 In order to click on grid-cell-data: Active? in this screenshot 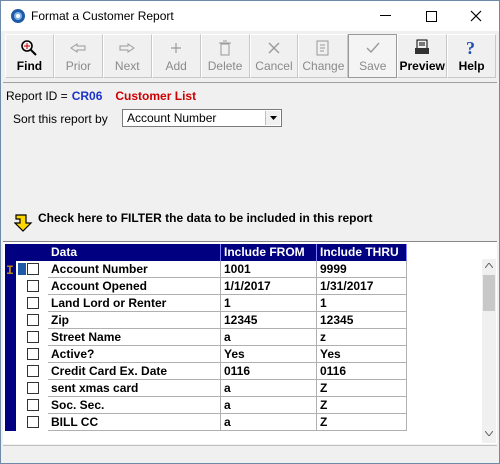, I will do `click(134, 354)`.